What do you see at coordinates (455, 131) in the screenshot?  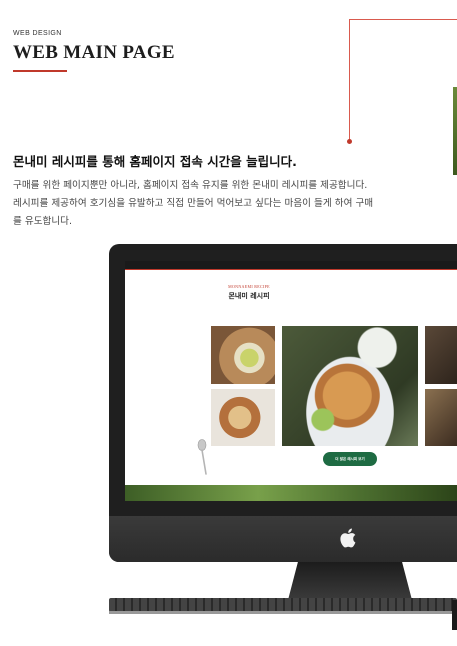 I see `side-image-sliver` at bounding box center [455, 131].